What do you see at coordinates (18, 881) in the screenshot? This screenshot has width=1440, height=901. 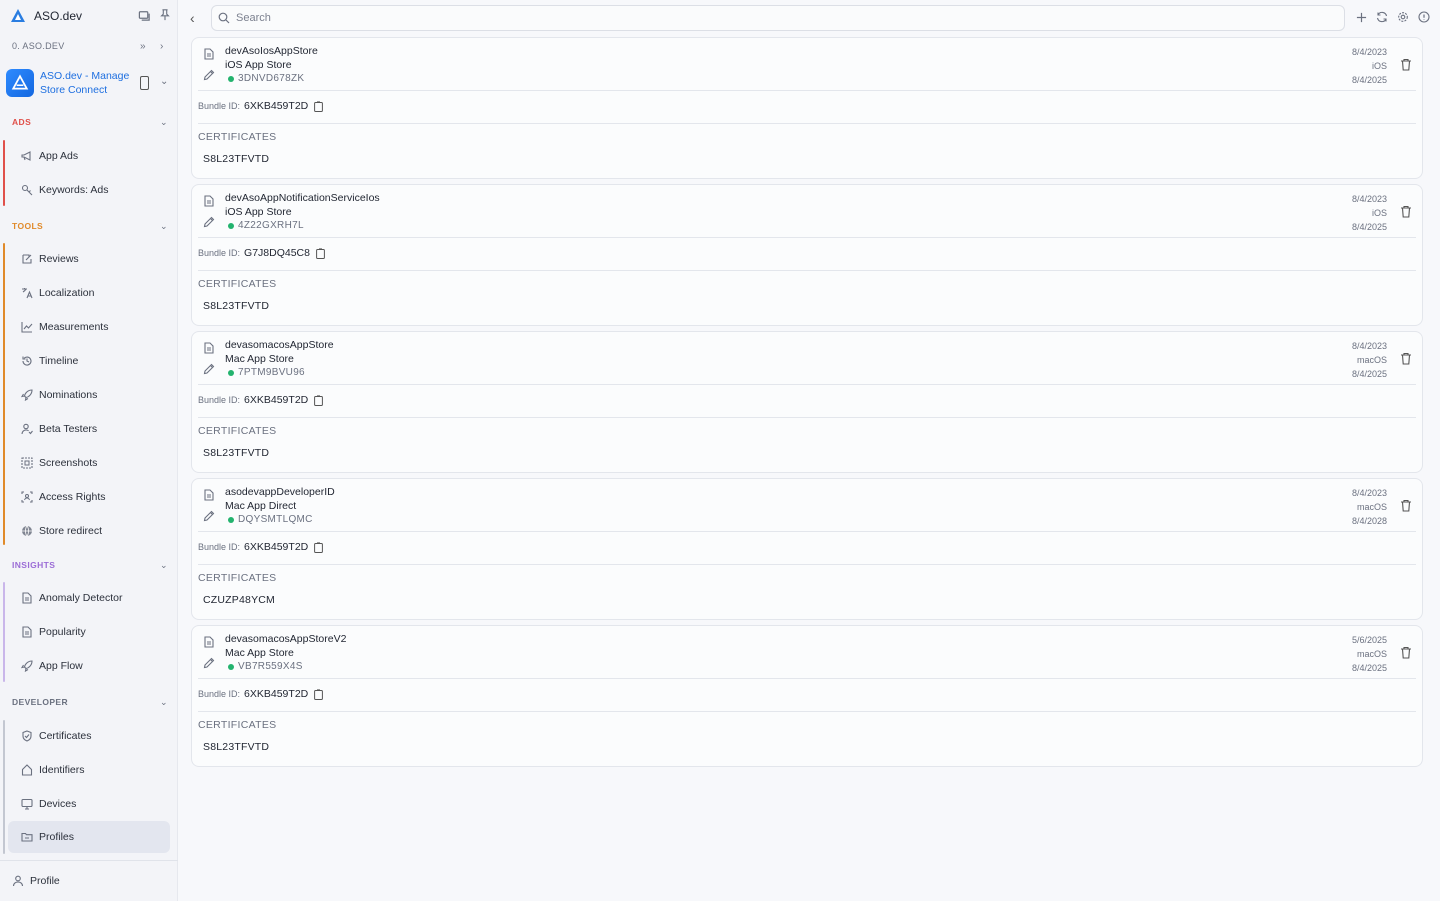 I see `user-icon` at bounding box center [18, 881].